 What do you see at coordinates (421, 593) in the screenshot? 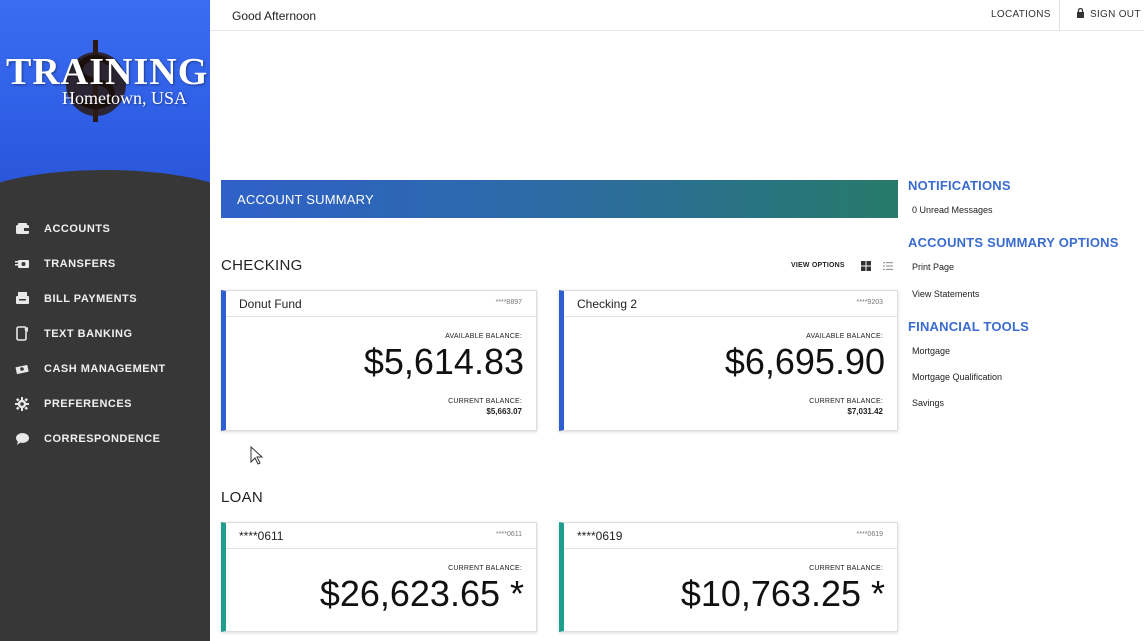
I see `current-balance-value: $26,623.65 *` at bounding box center [421, 593].